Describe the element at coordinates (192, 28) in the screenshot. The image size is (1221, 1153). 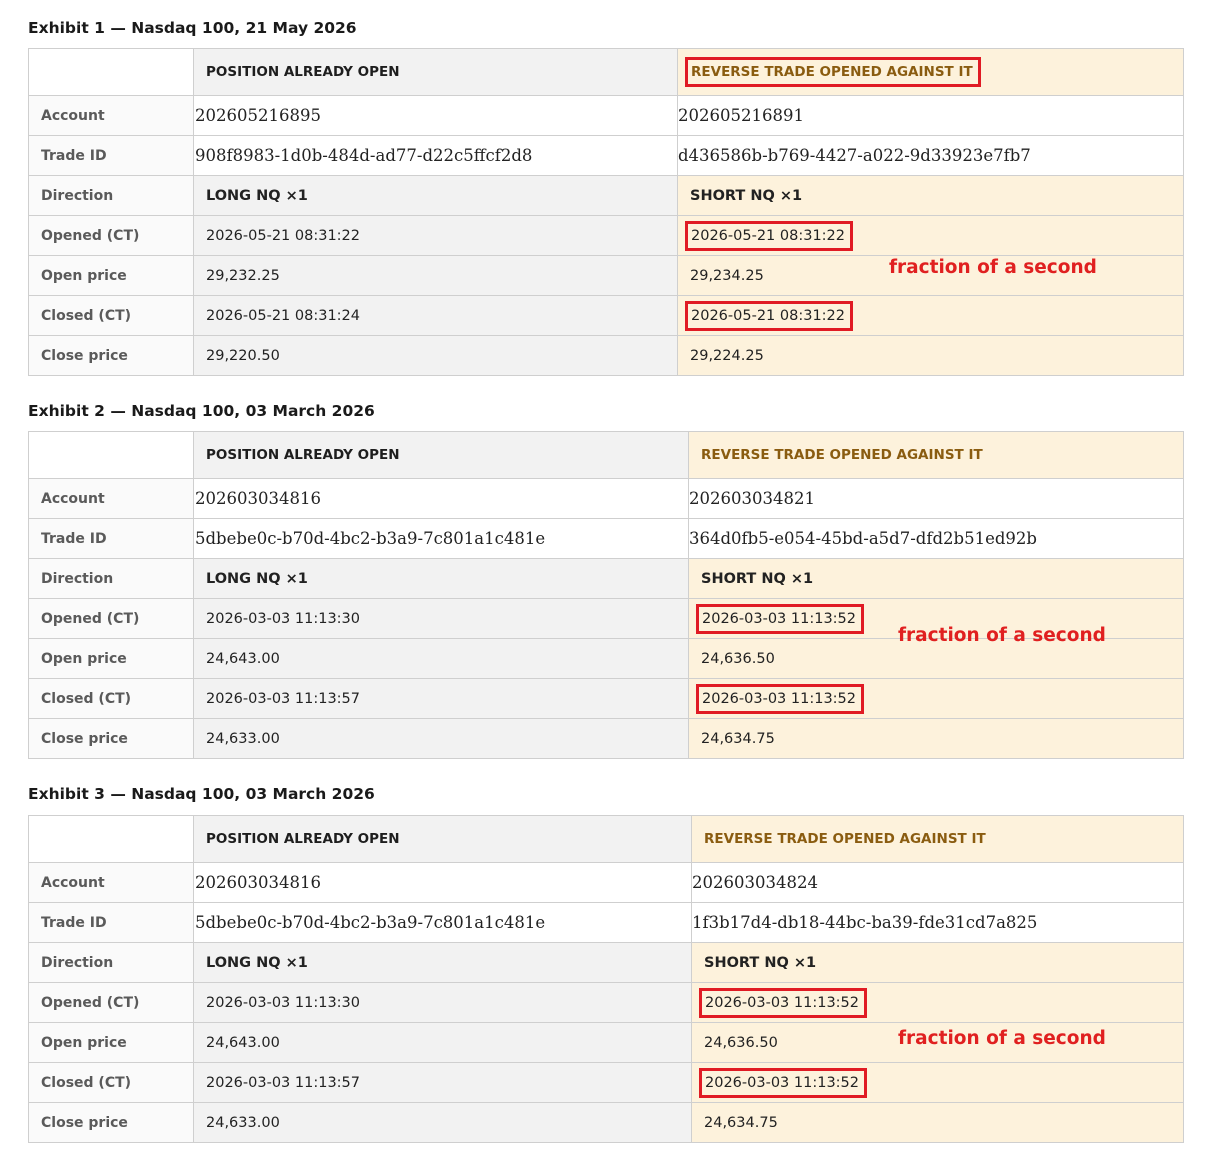
I see `exhibit-title: Exhibit 1 — Nasdaq 100, 21 May 2026` at that location.